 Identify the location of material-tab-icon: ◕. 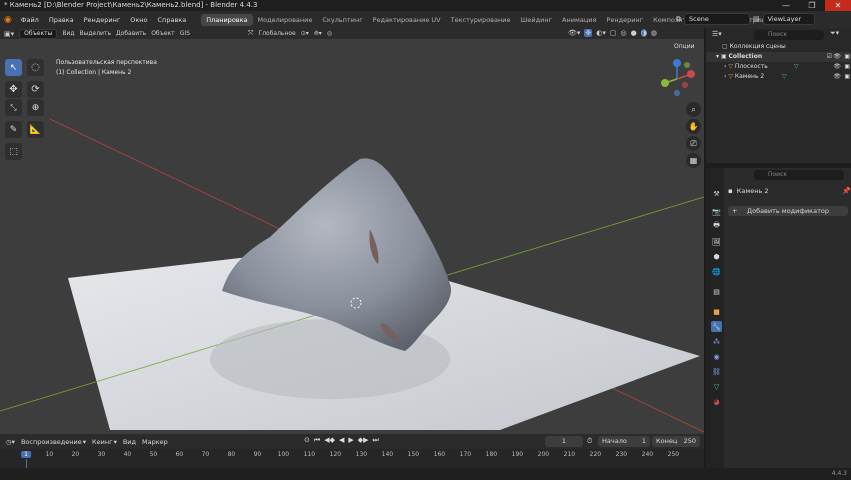
(716, 401).